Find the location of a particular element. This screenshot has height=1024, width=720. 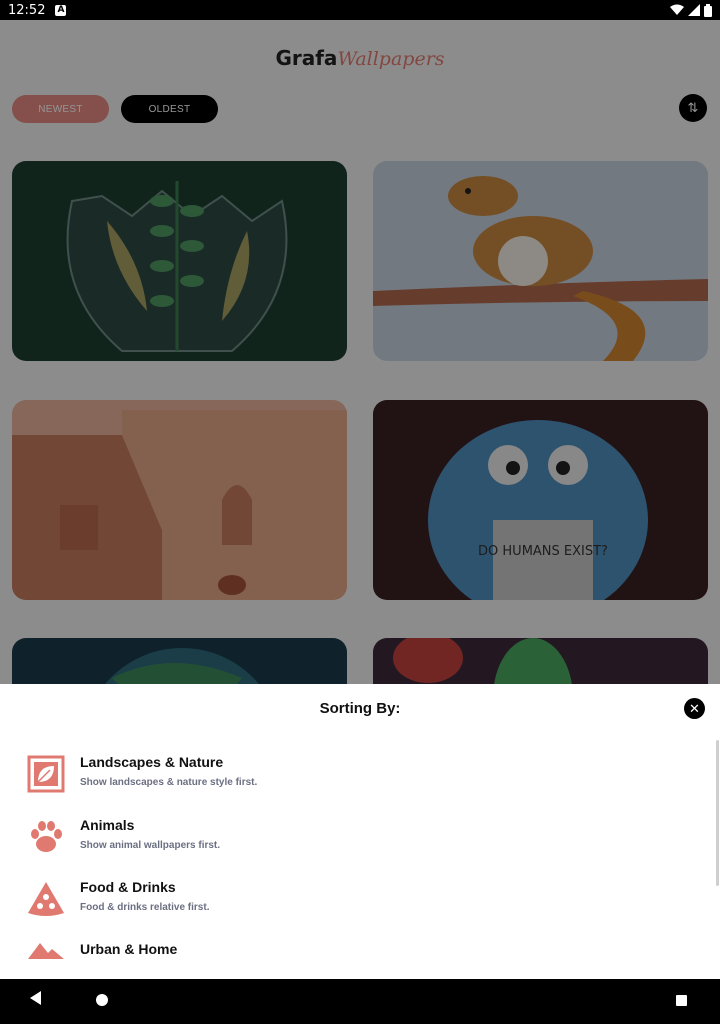

status-icons is located at coordinates (691, 10).